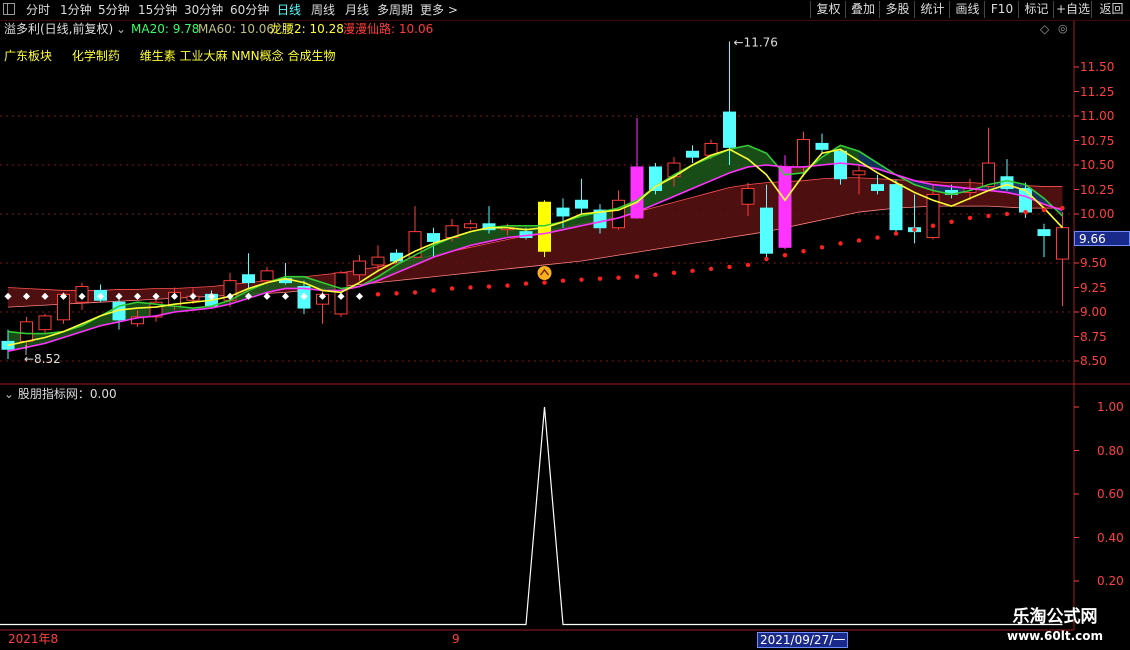 The width and height of the screenshot is (1130, 650). Describe the element at coordinates (60, 394) in the screenshot. I see `indicator-title: ⌄ 股朋指标网：0.00` at that location.